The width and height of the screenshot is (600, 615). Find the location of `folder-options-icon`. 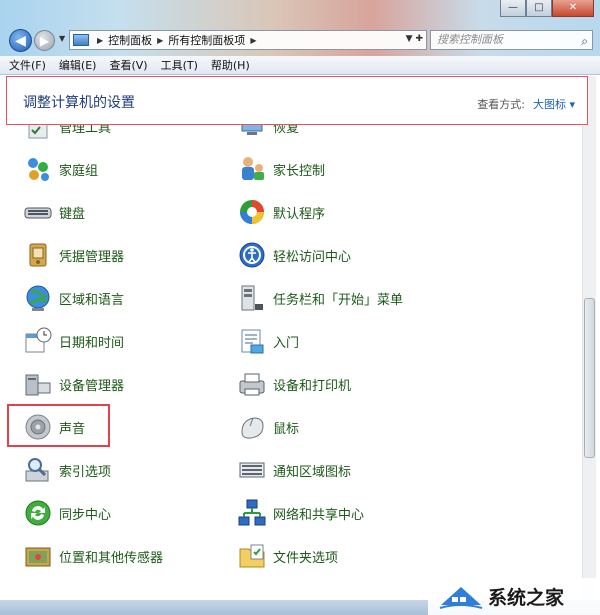

folder-options-icon is located at coordinates (252, 556).